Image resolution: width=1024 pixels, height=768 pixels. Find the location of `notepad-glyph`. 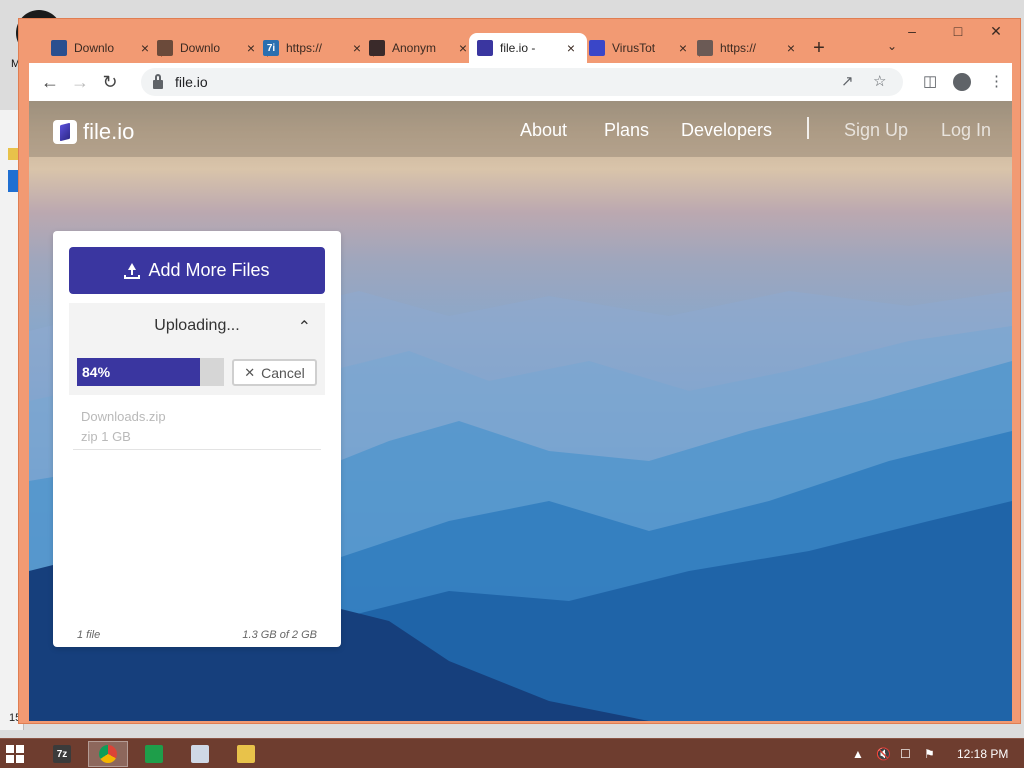

notepad-glyph is located at coordinates (200, 754).